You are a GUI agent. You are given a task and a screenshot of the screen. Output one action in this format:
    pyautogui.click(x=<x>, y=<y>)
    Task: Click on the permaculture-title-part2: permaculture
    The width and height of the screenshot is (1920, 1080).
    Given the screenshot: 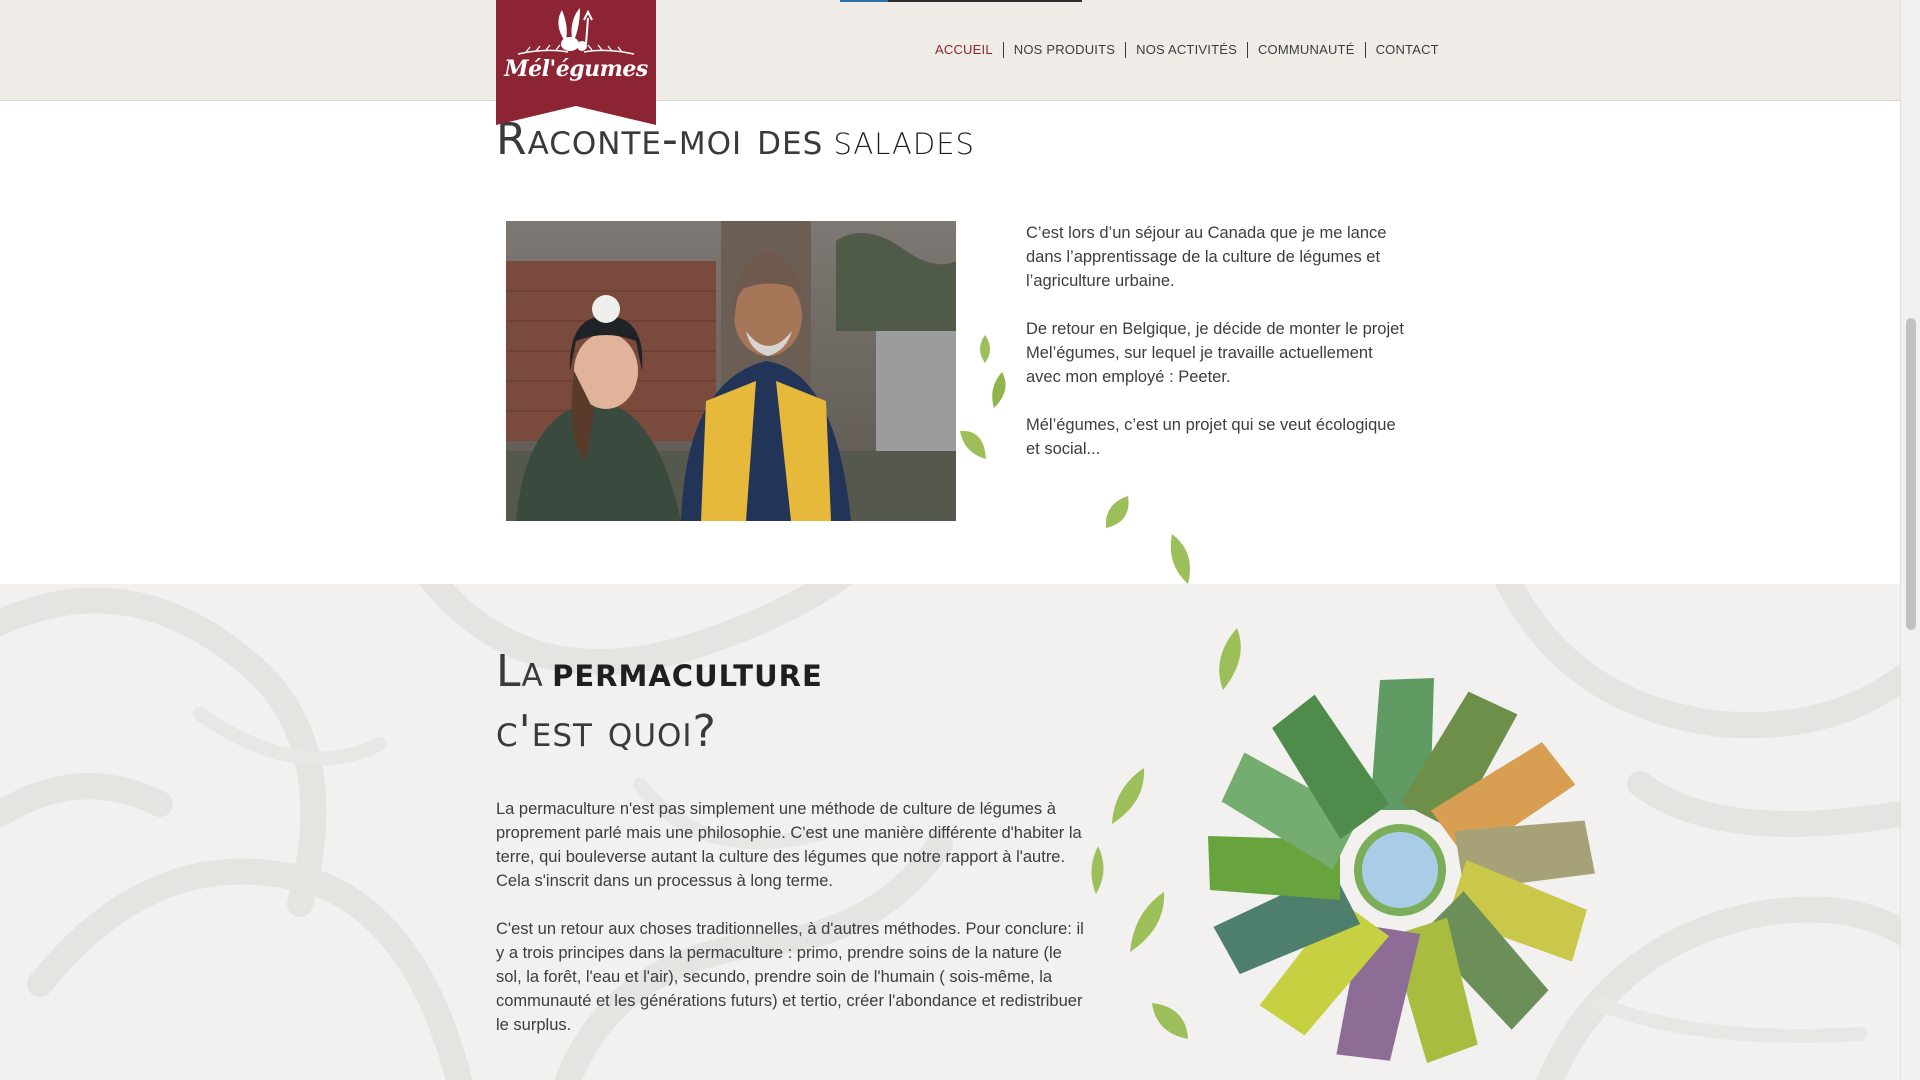 What is the action you would take?
    pyautogui.click(x=687, y=671)
    